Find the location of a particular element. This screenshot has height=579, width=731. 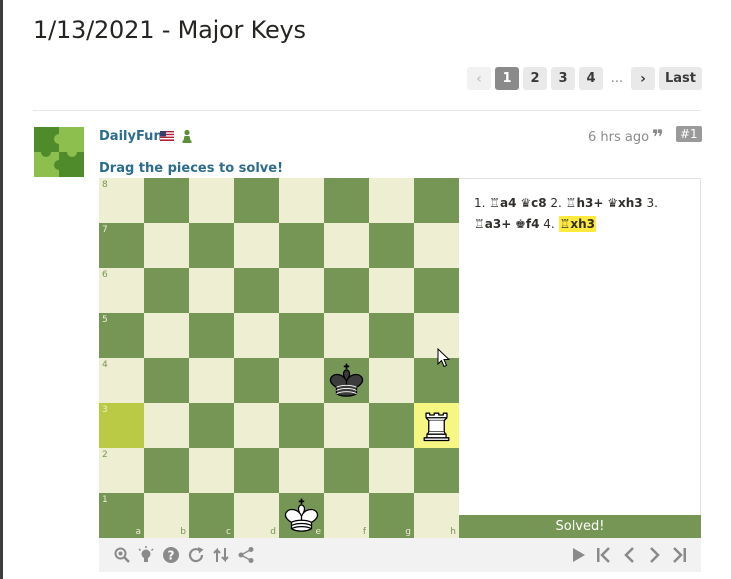

square-h1: h is located at coordinates (436, 515).